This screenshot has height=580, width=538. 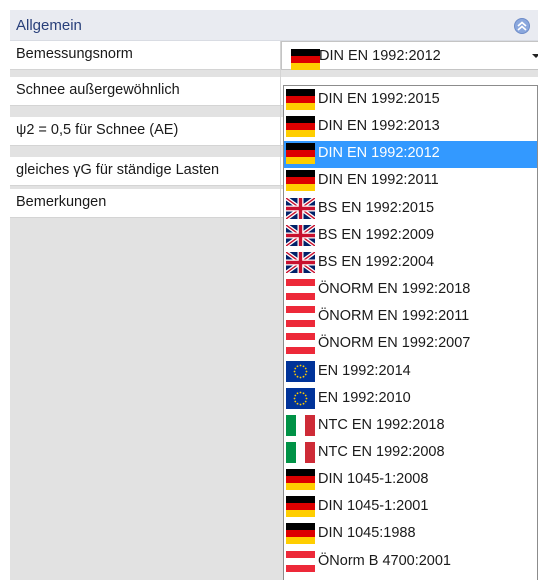 I want to click on dropdown-option: ÖNORM EN 1992:2011, so click(x=410, y=317).